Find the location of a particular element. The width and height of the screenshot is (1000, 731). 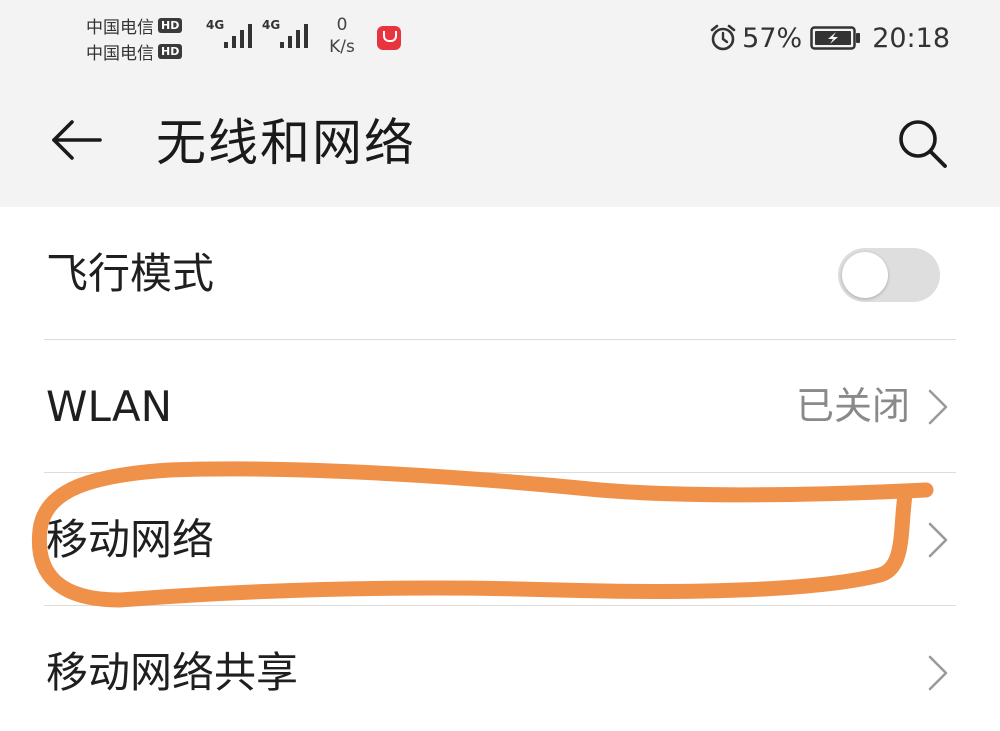

carrier-1: 中国电信 HD is located at coordinates (146, 25).